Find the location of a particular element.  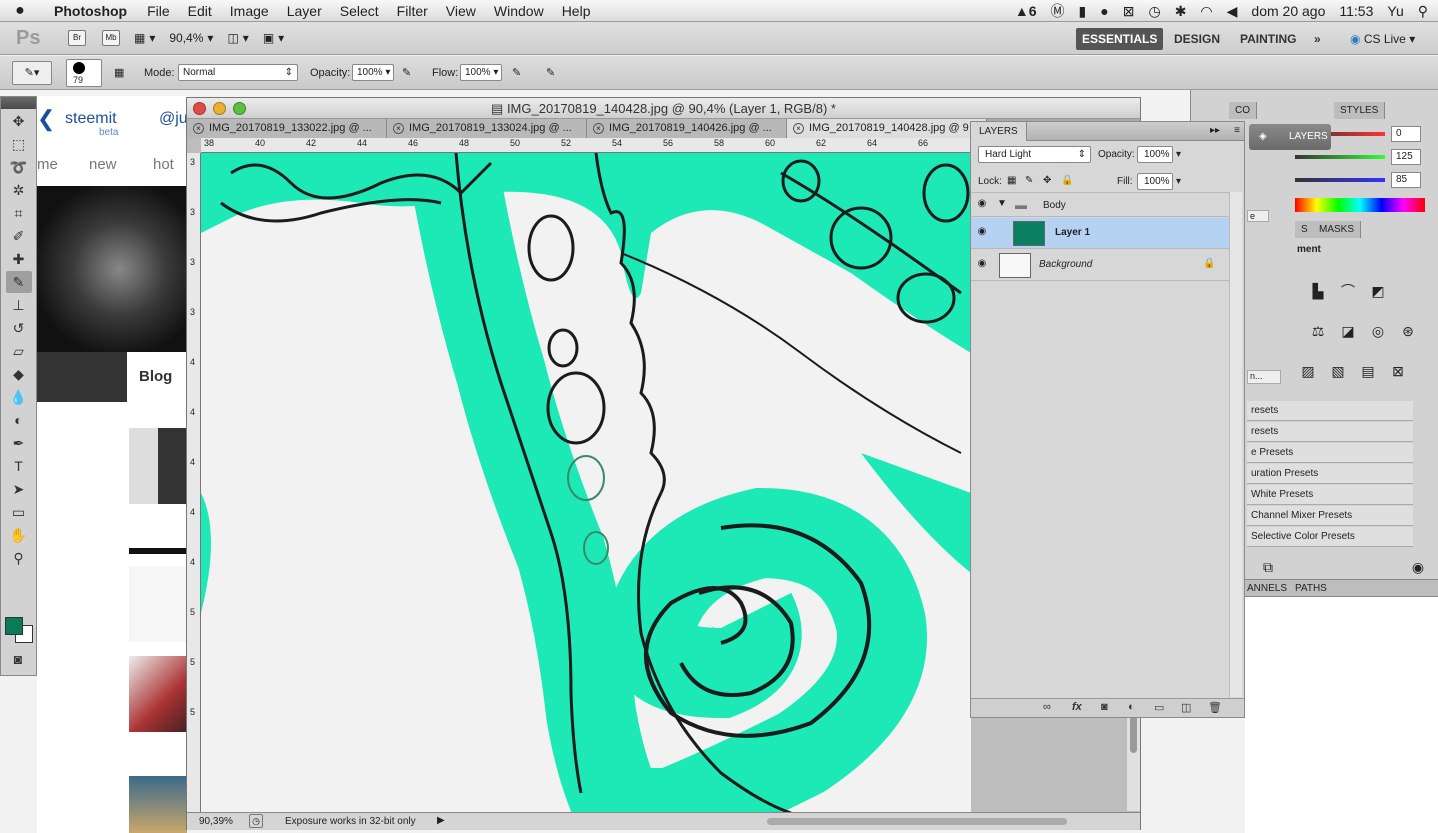

hand-tool-icon: ✋ is located at coordinates (19, 535).